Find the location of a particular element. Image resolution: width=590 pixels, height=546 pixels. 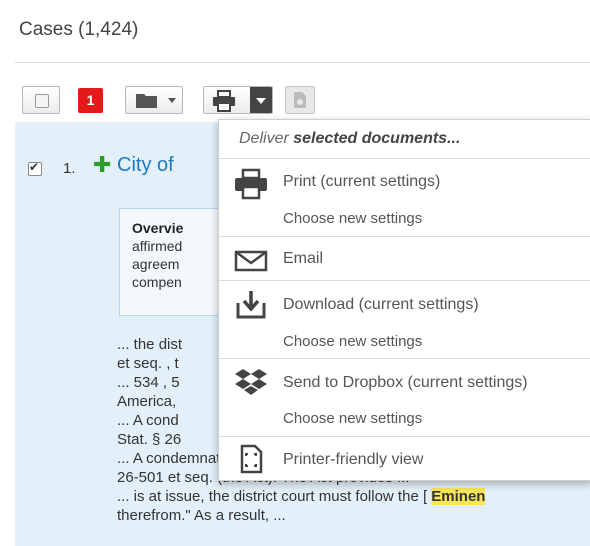

overview-line: affirmed is located at coordinates (157, 246).